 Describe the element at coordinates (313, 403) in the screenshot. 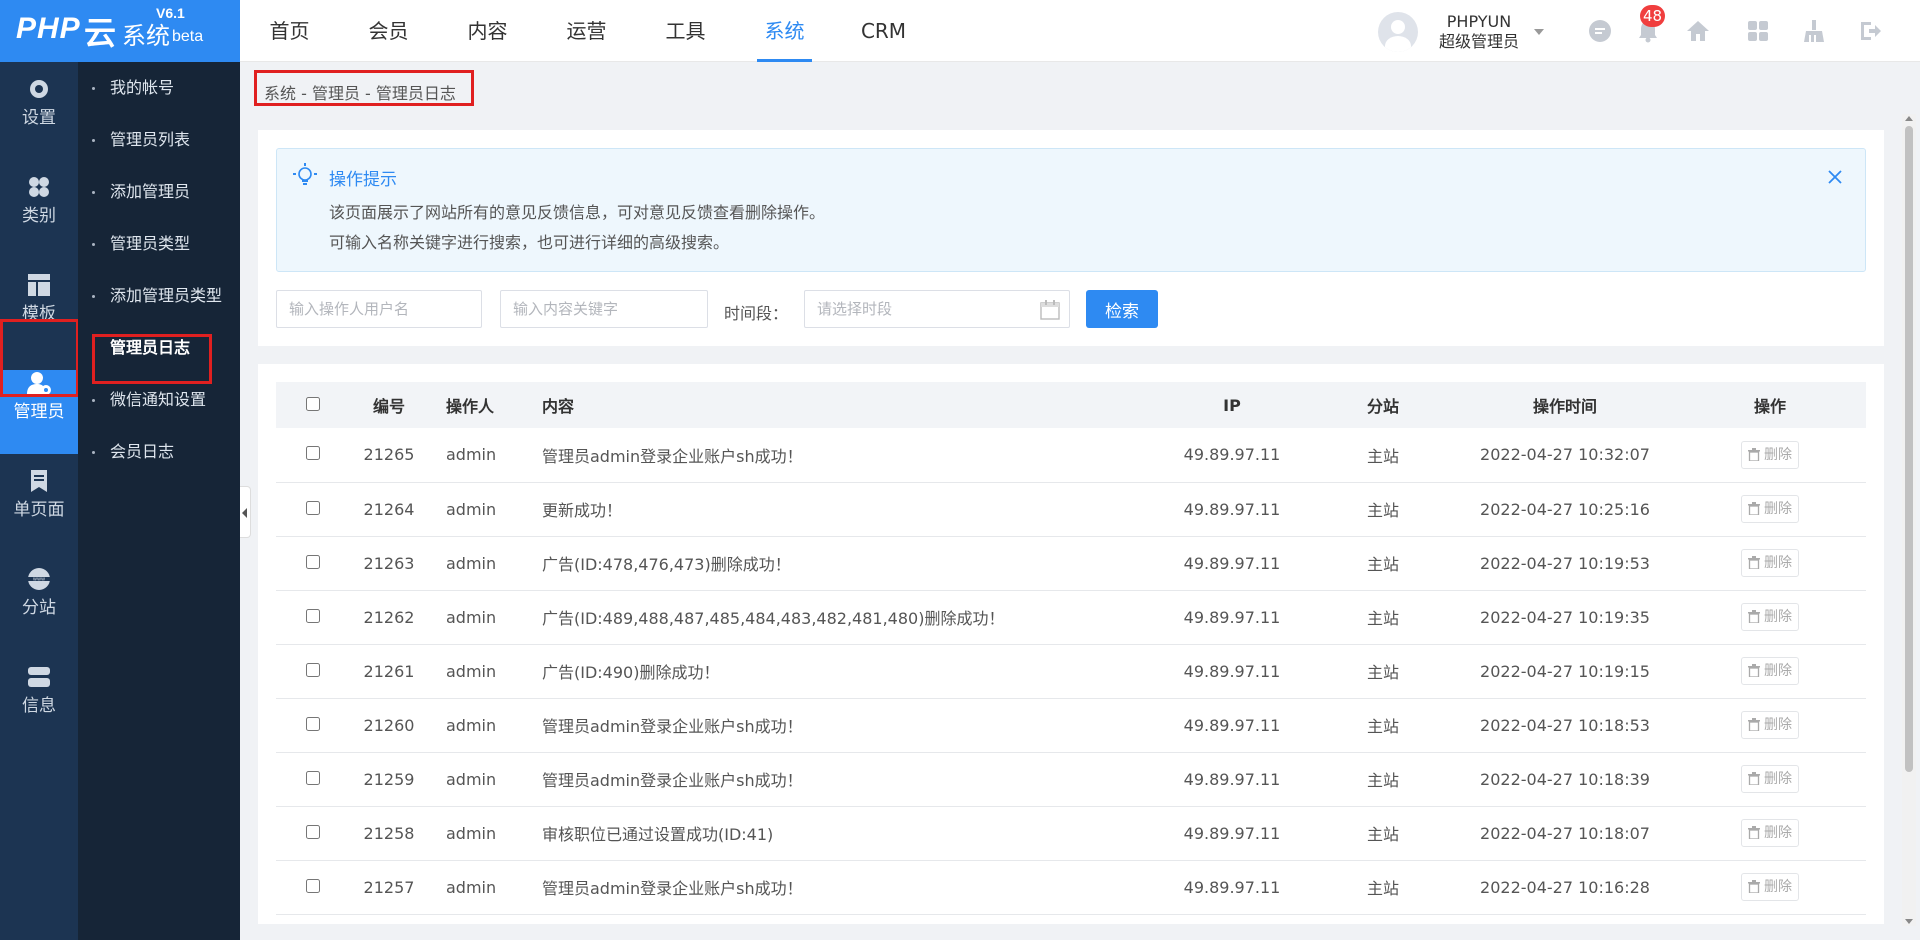

I see `select-all-checkbox` at that location.